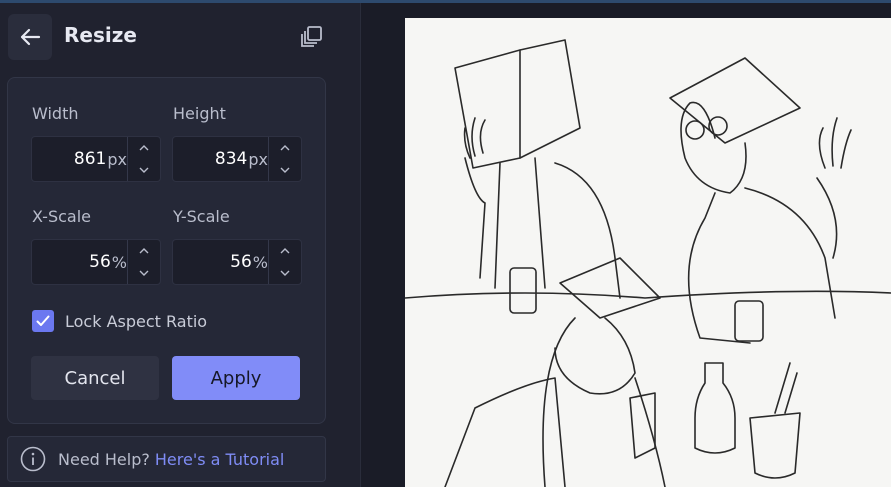  I want to click on x-scale-stepper, so click(143, 262).